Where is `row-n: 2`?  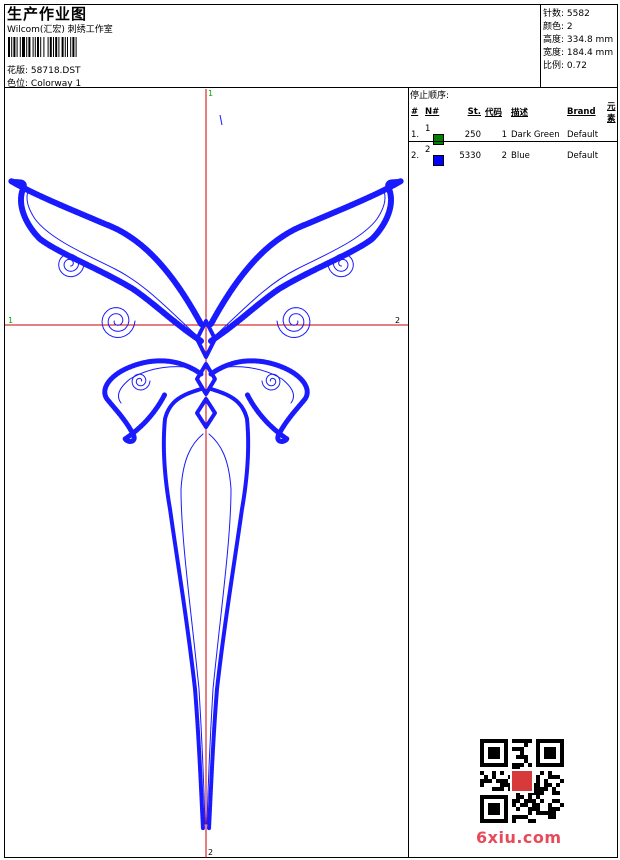 row-n: 2 is located at coordinates (437, 155).